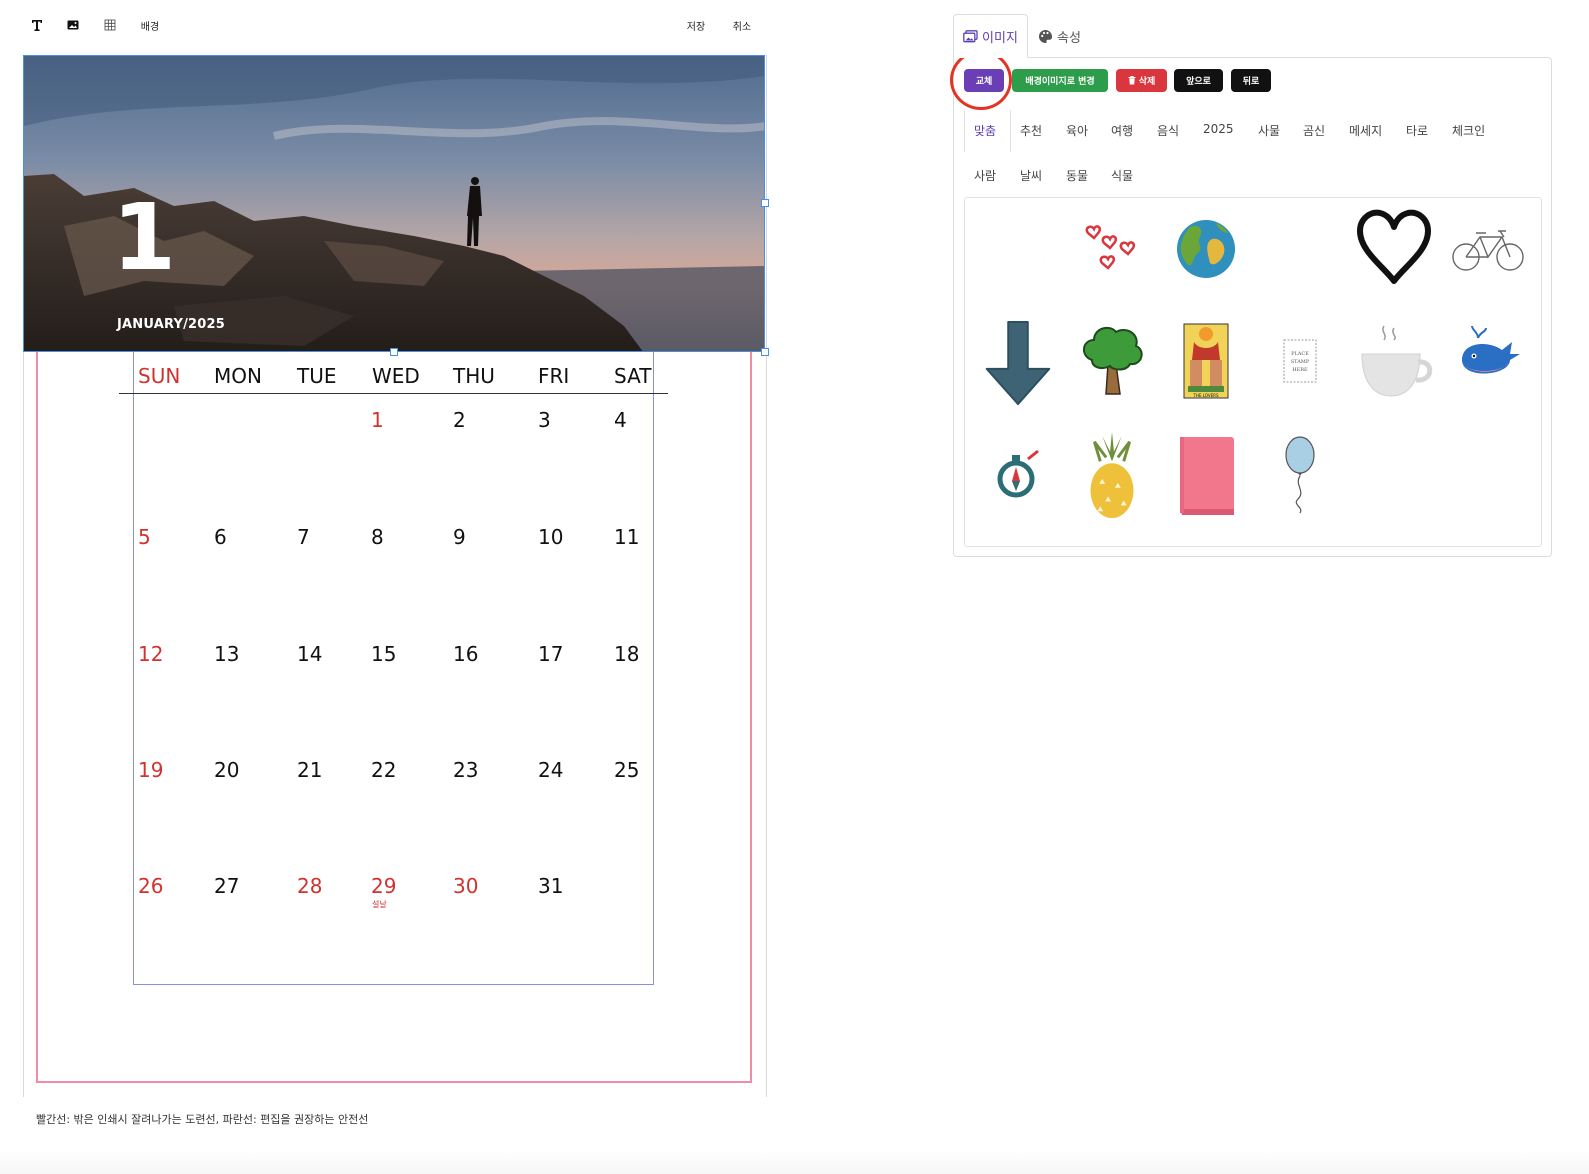  I want to click on tab-properties: 속성, so click(1059, 36).